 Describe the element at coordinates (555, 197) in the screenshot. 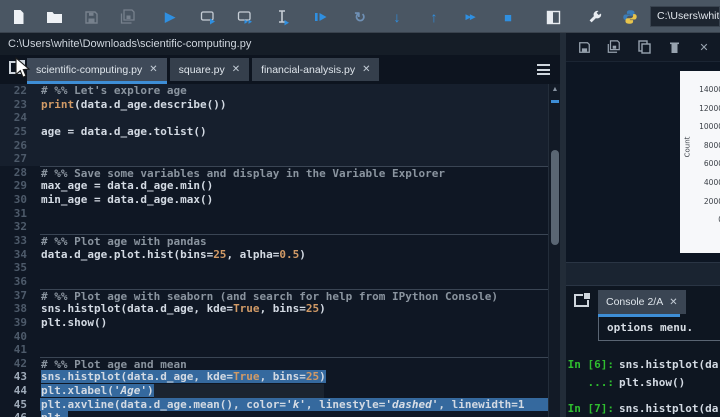

I see `scrollbar-thumb` at that location.